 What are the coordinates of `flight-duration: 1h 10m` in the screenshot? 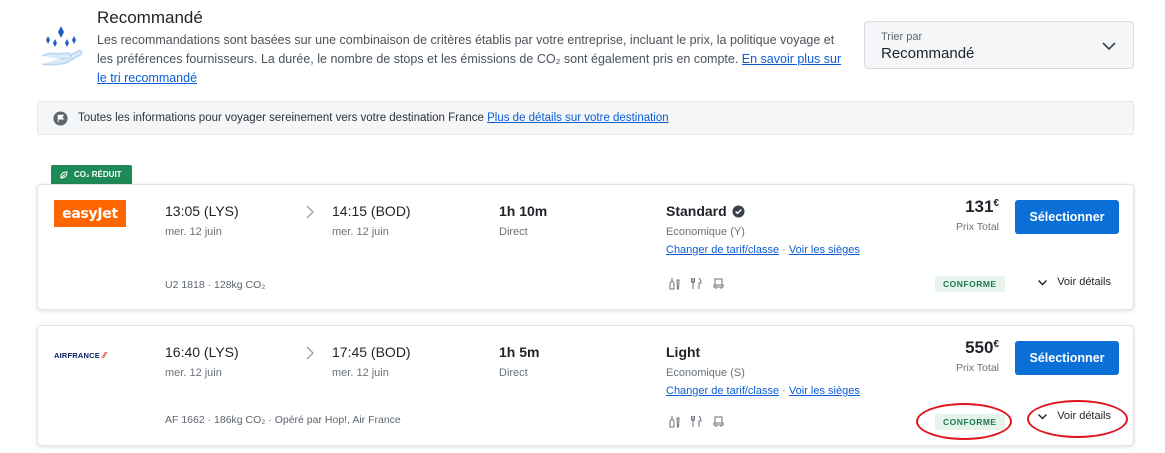 It's located at (523, 211).